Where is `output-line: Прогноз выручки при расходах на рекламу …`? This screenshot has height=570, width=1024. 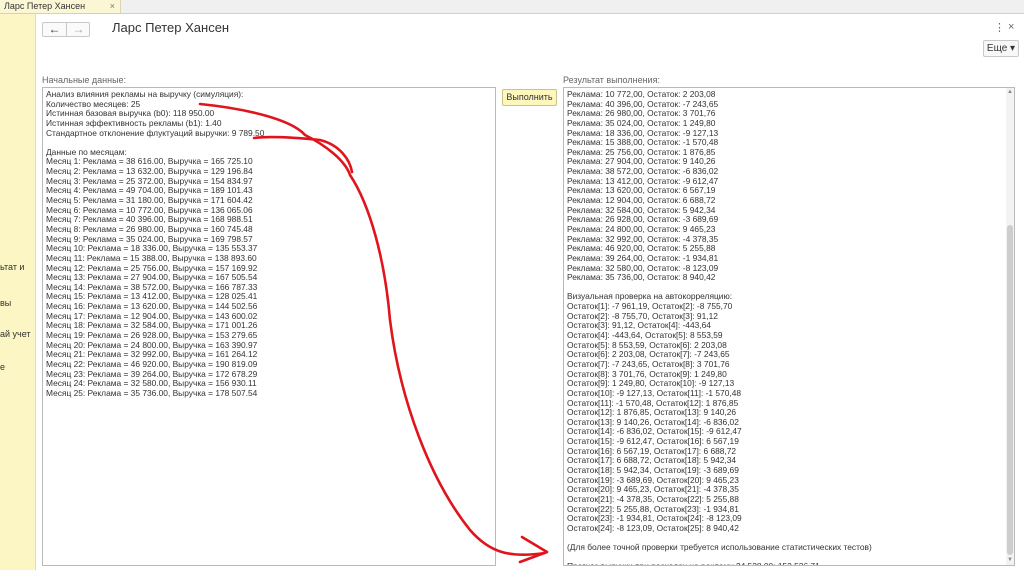 output-line: Прогноз выручки при расходах на рекламу … is located at coordinates (789, 563).